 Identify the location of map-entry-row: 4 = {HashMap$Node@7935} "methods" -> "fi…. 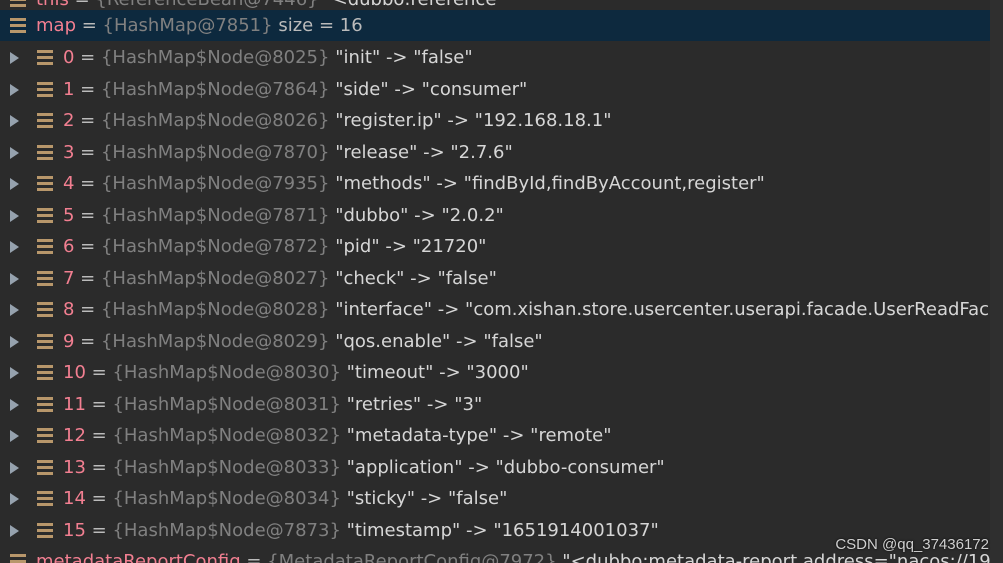
(495, 183).